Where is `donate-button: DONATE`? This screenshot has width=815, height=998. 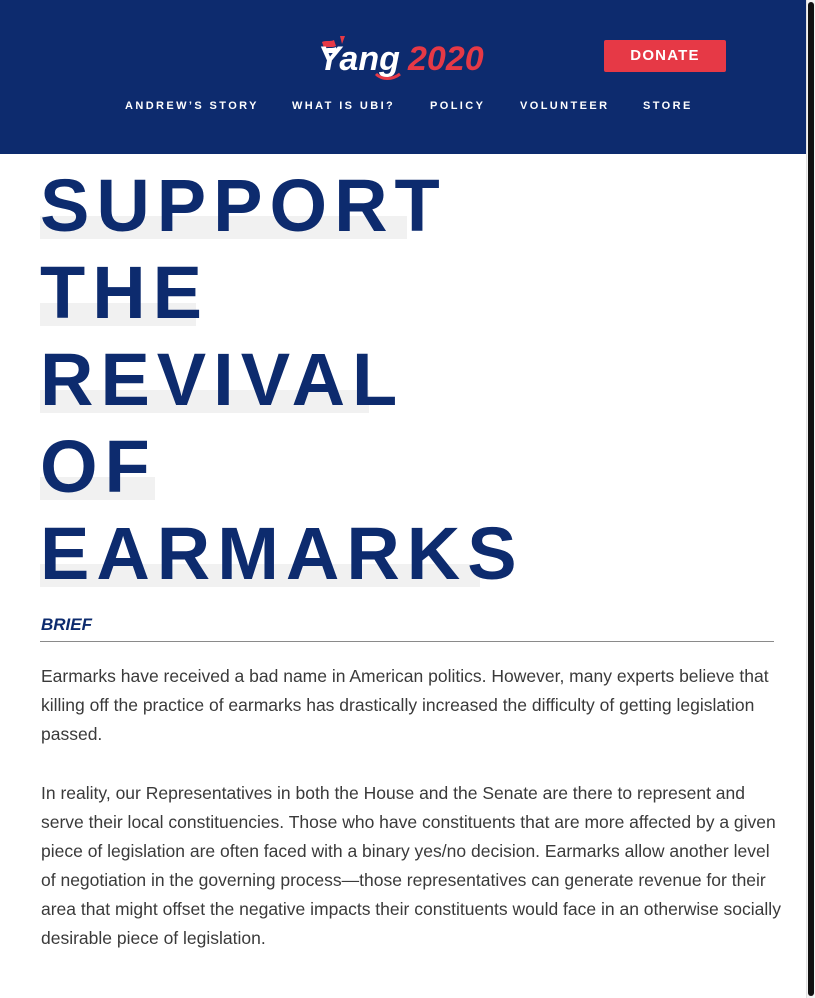
donate-button: DONATE is located at coordinates (665, 56).